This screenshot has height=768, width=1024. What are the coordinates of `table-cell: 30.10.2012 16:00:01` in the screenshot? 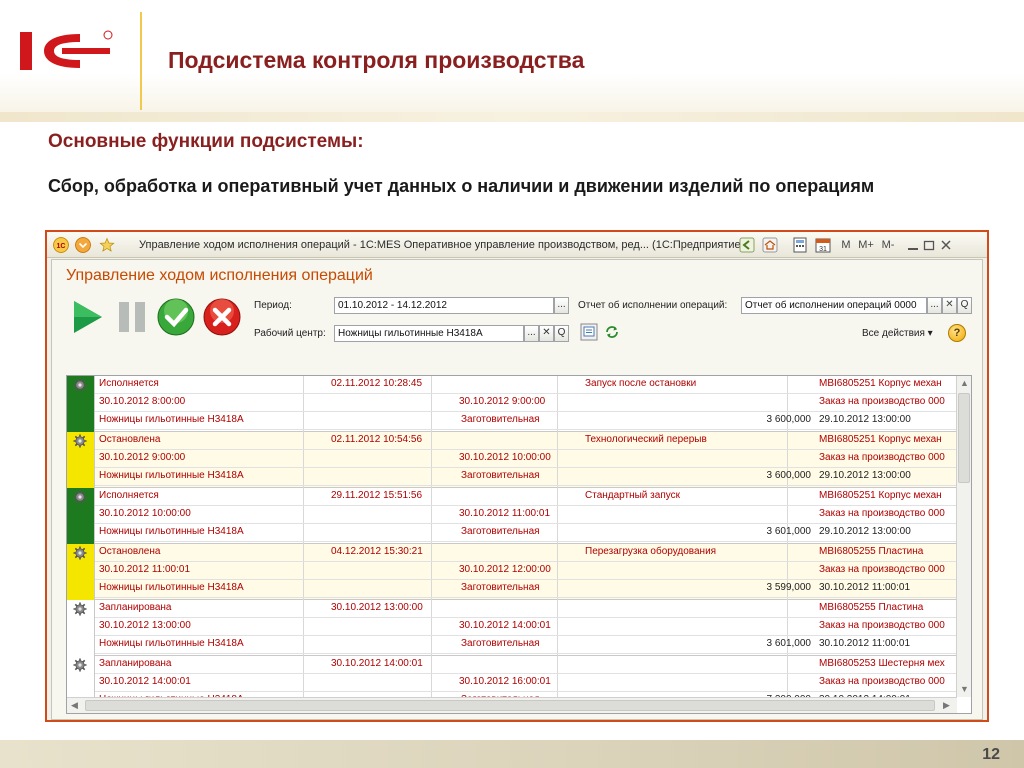 It's located at (505, 681).